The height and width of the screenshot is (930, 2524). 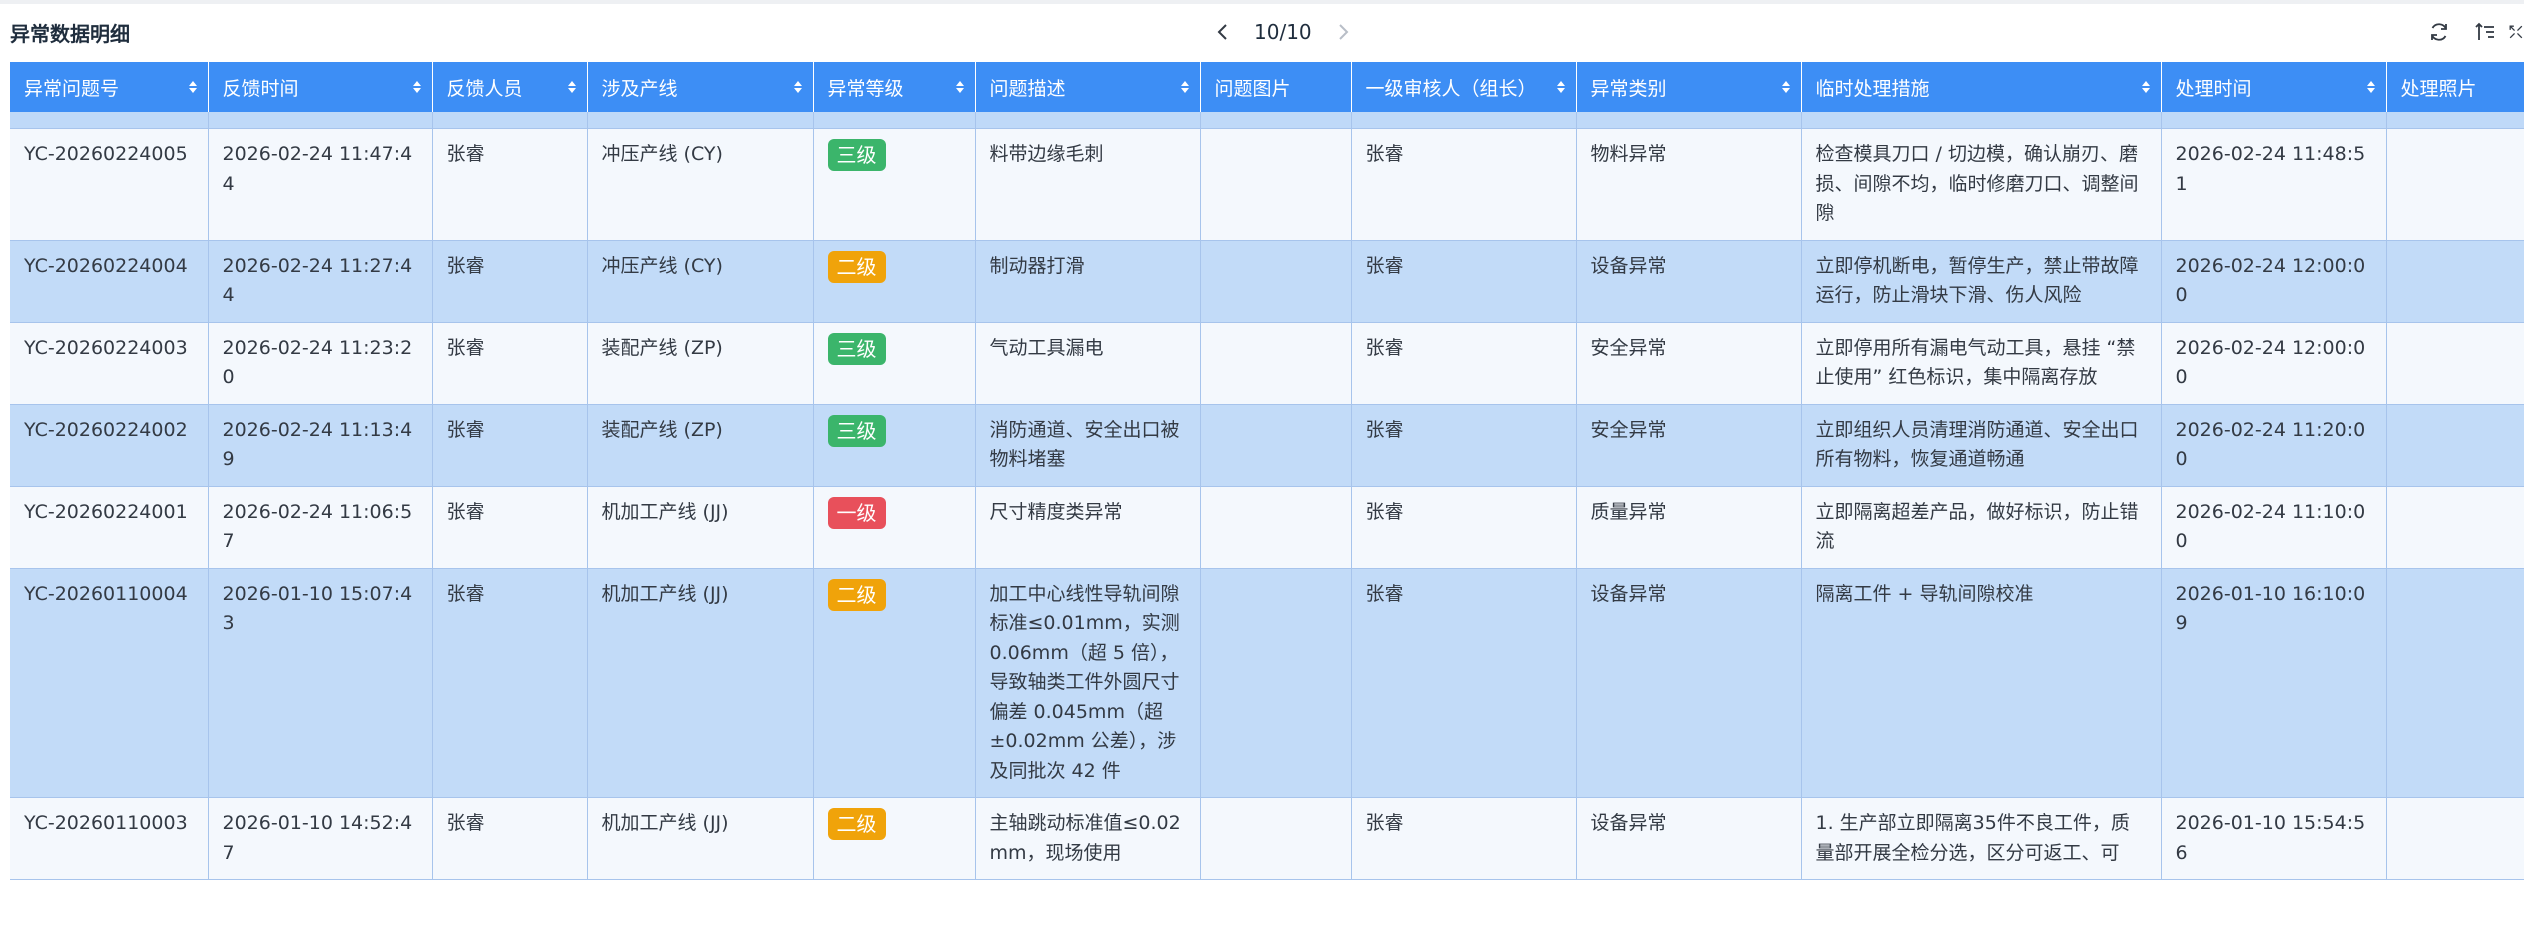 I want to click on next-page-button, so click(x=1343, y=32).